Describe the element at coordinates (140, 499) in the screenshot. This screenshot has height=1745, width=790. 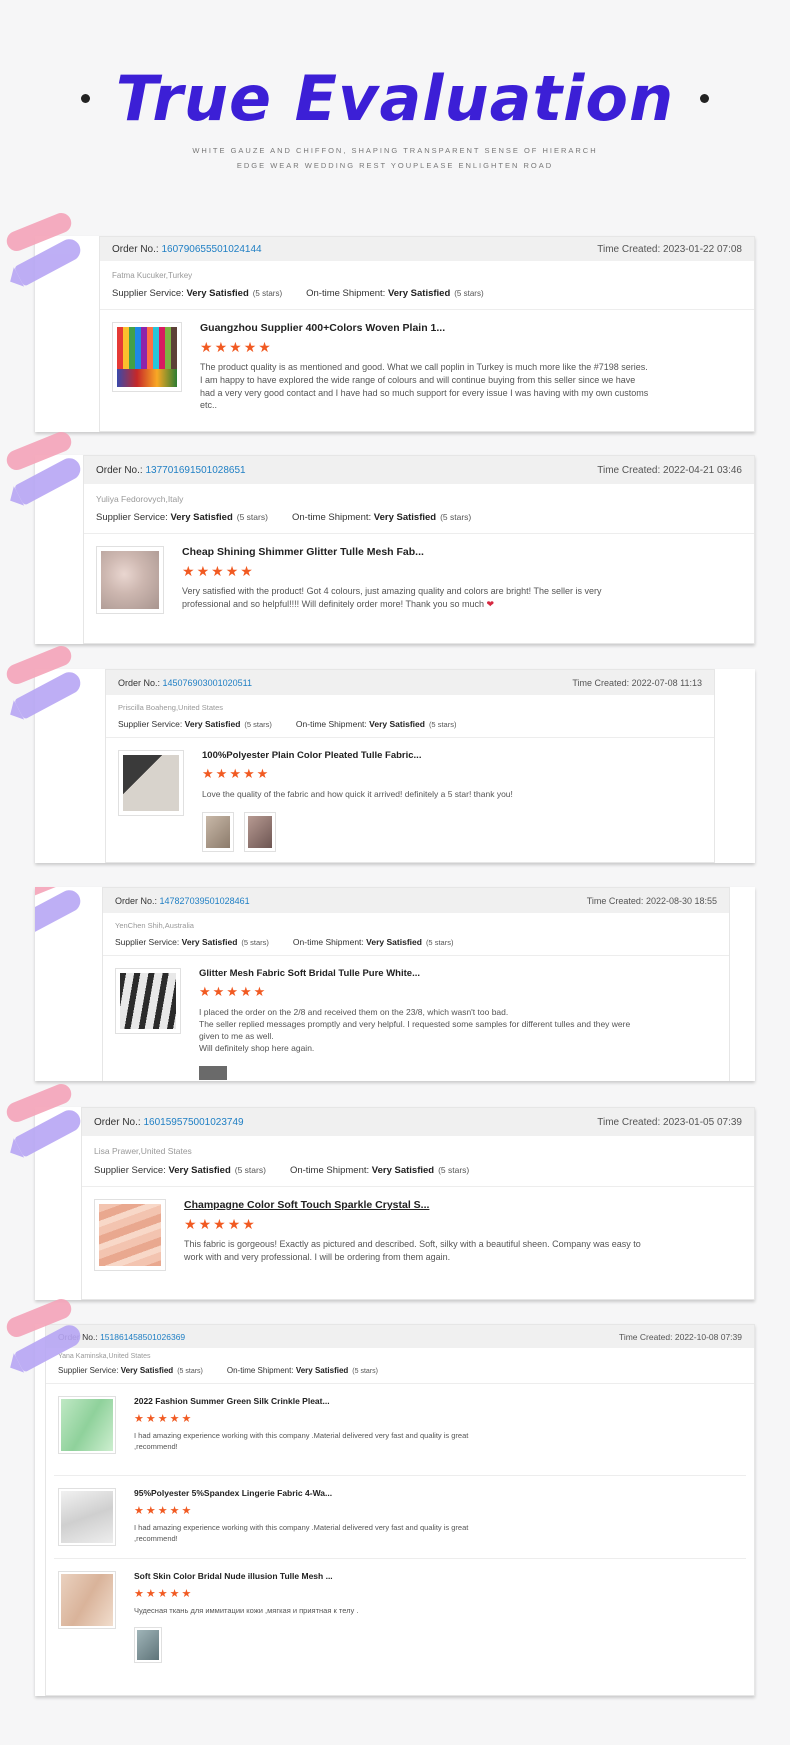
I see `buyer-name: Yuliya Fedorovych,Italy` at that location.